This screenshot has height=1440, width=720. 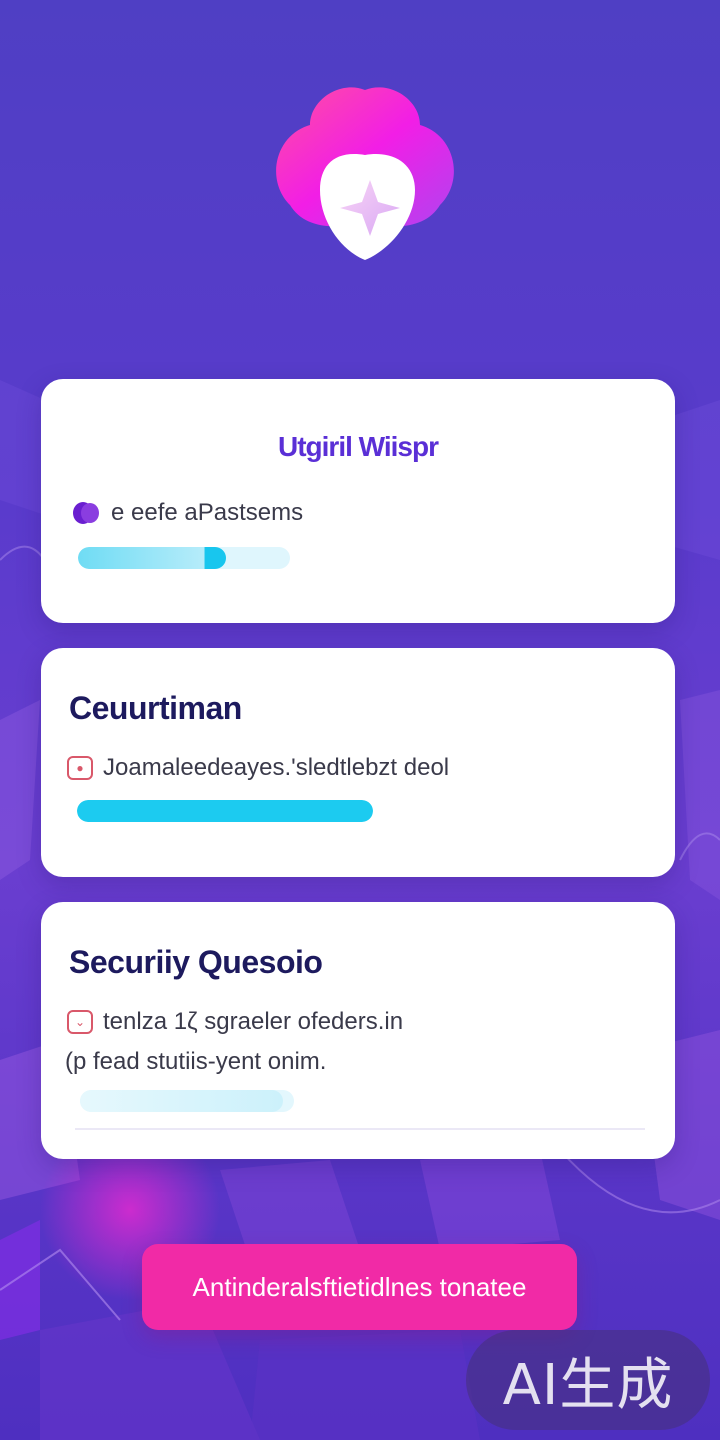 I want to click on row-text: Joamaleedeayes.'sledtlebzt deol, so click(x=276, y=767).